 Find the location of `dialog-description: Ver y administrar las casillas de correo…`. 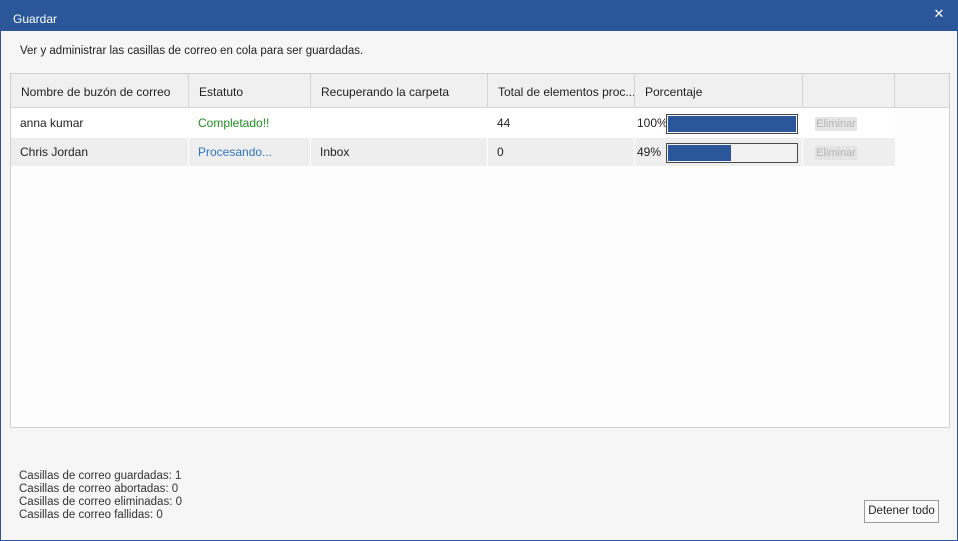

dialog-description: Ver y administrar las casillas de correo… is located at coordinates (192, 51).